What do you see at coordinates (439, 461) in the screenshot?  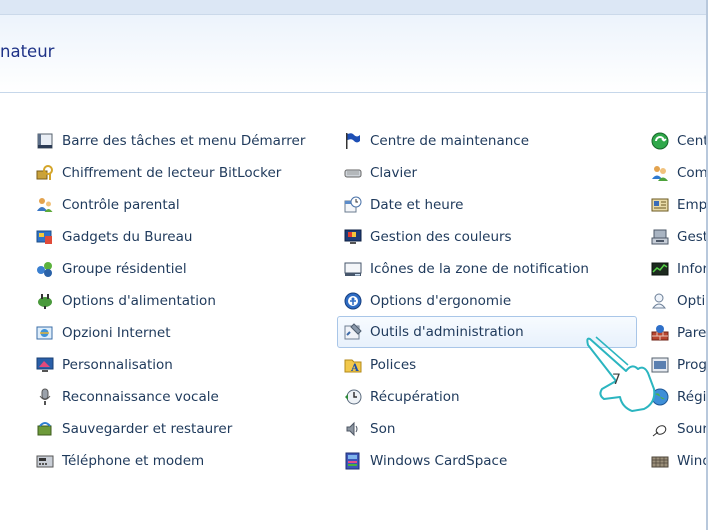 I see `item-label: Windows CardSpace` at bounding box center [439, 461].